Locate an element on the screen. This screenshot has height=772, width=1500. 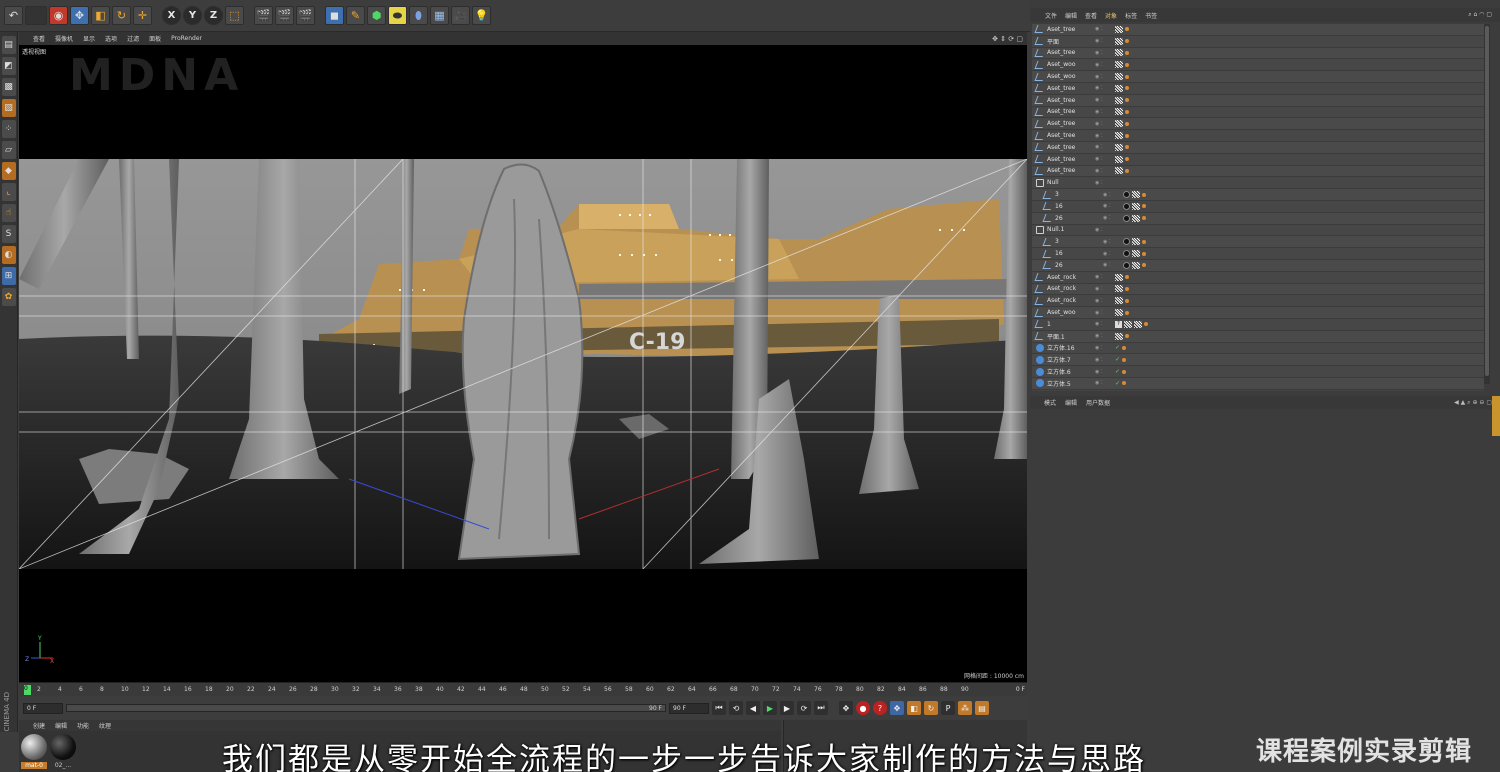
object-row: Null.1 ◉ ⁚ is located at coordinates (1258, 230).